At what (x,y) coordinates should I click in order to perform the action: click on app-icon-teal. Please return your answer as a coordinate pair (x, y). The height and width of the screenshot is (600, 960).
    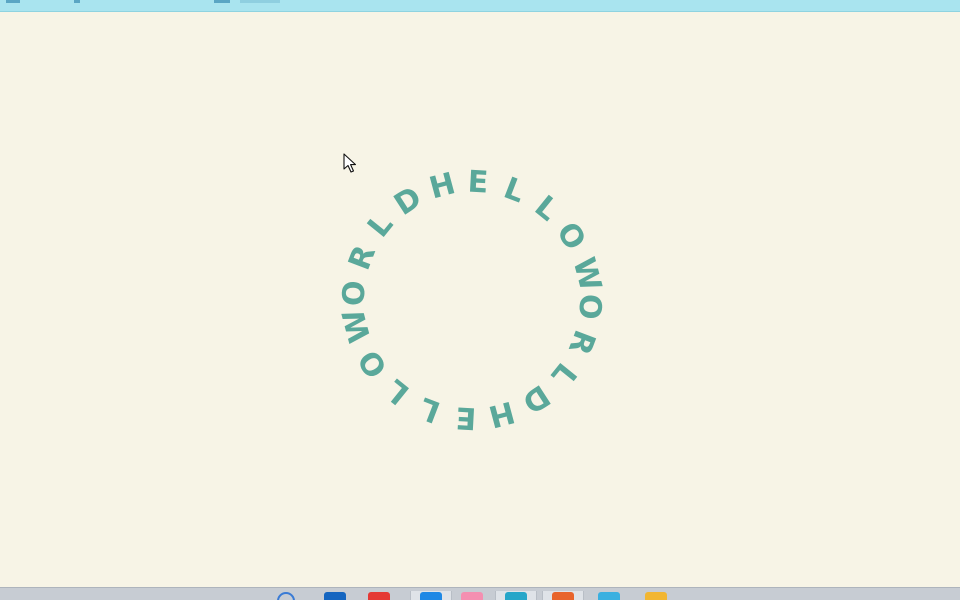
    Looking at the image, I should click on (516, 596).